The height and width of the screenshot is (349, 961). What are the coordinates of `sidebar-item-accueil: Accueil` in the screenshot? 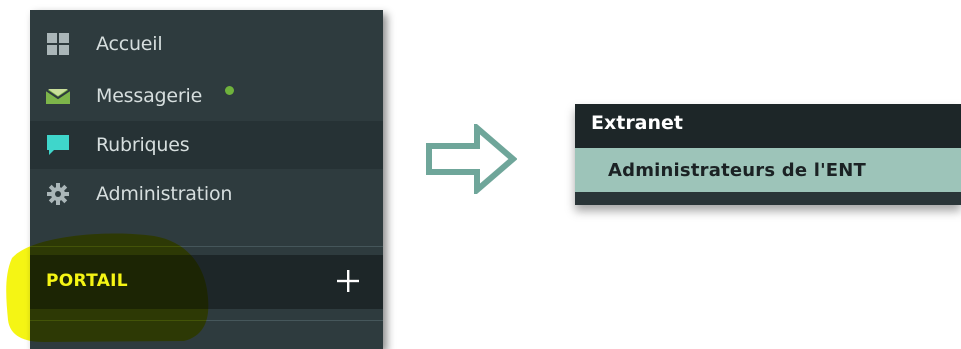 It's located at (206, 44).